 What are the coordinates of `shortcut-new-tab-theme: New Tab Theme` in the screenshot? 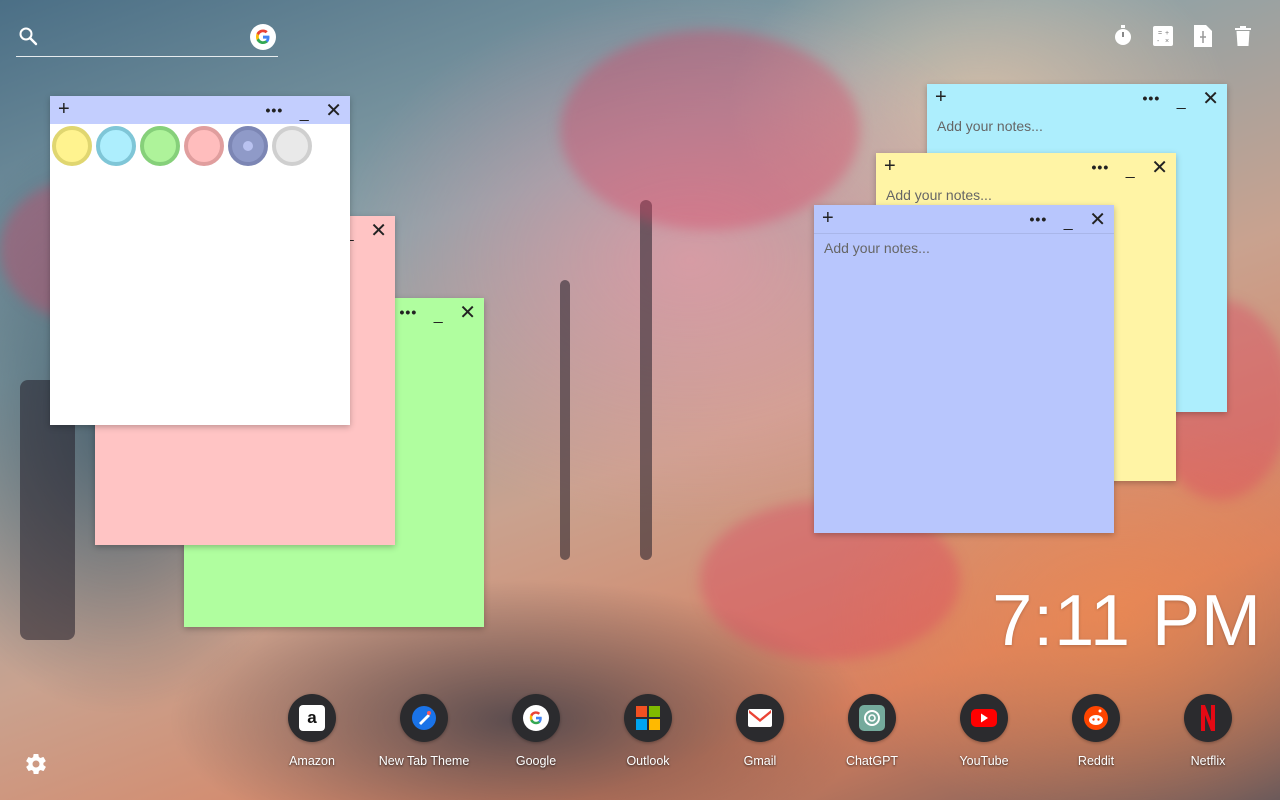 It's located at (424, 731).